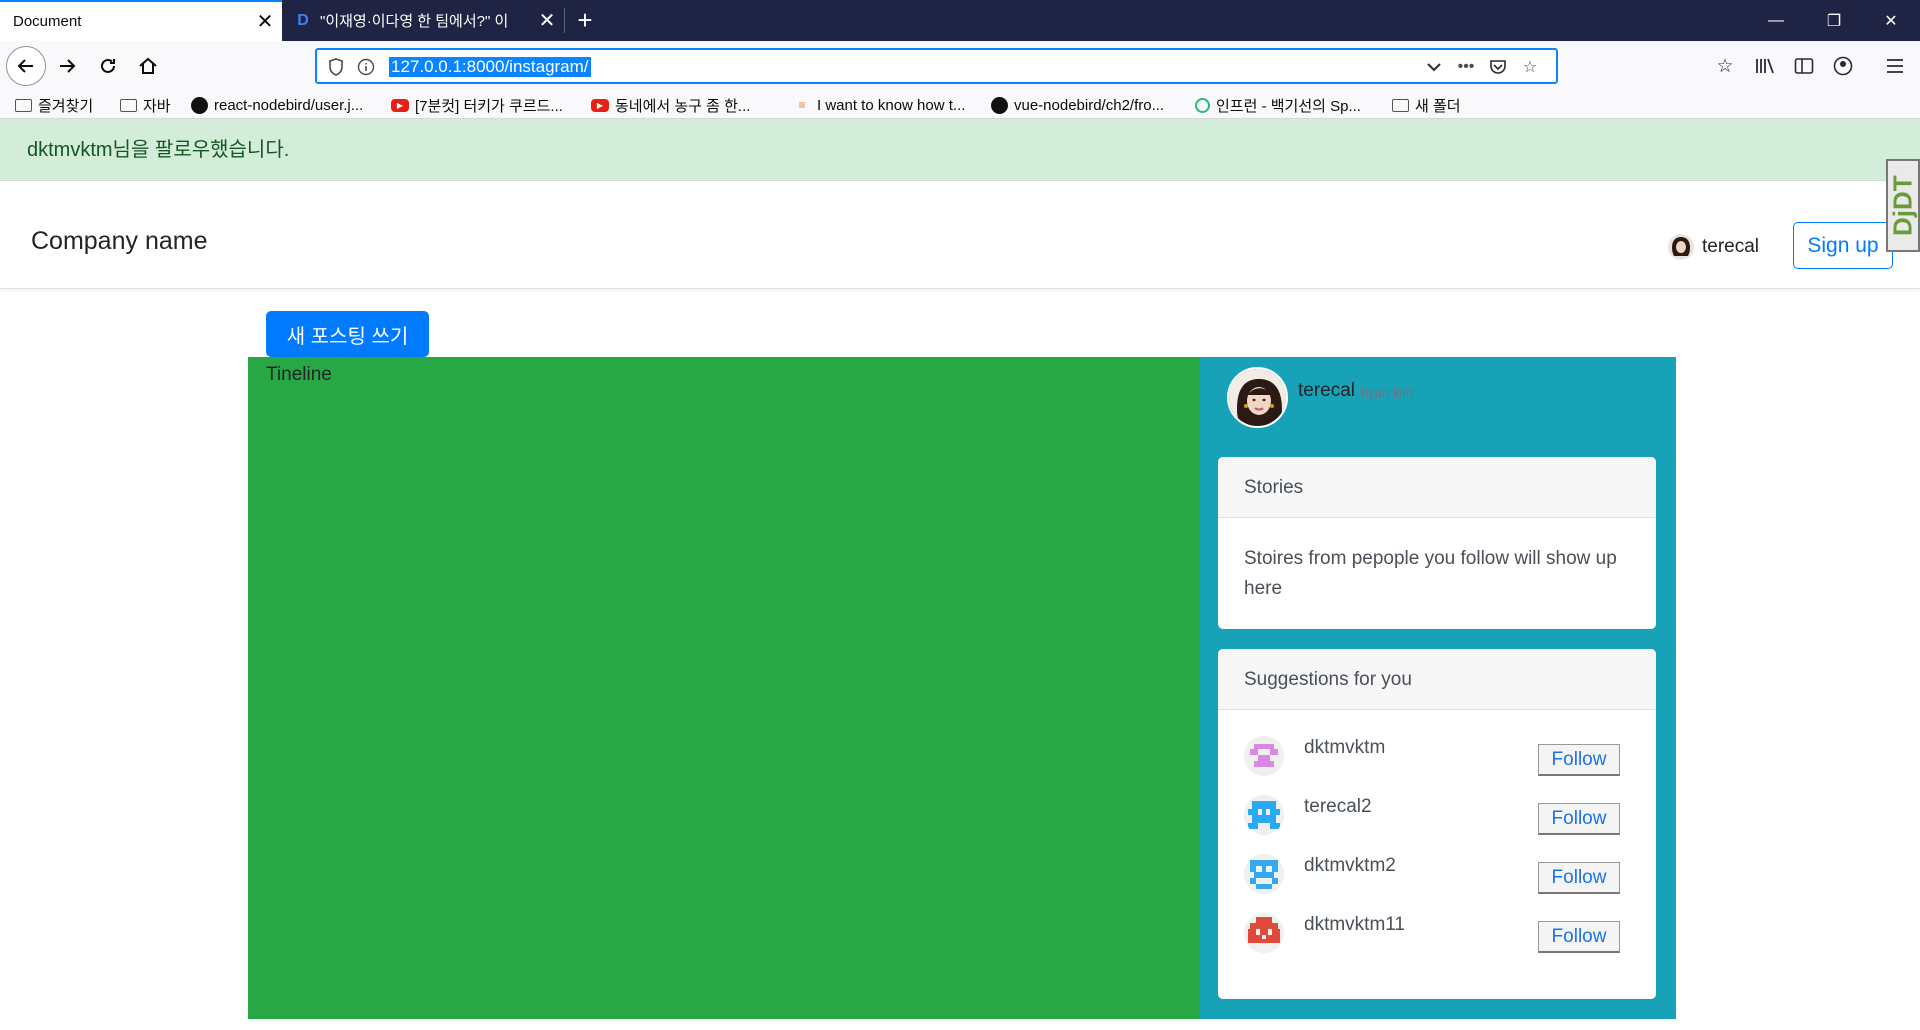 The width and height of the screenshot is (1920, 1030). What do you see at coordinates (108, 66) in the screenshot?
I see `reload-icon` at bounding box center [108, 66].